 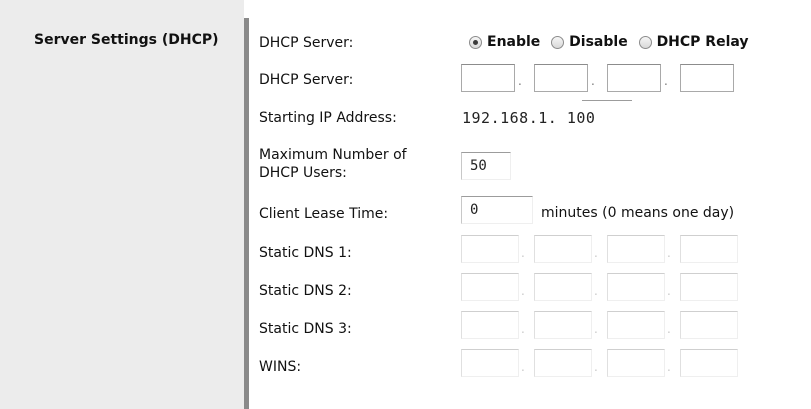 What do you see at coordinates (306, 80) in the screenshot?
I see `dhcp-server-ip-label: DHCP Server:` at bounding box center [306, 80].